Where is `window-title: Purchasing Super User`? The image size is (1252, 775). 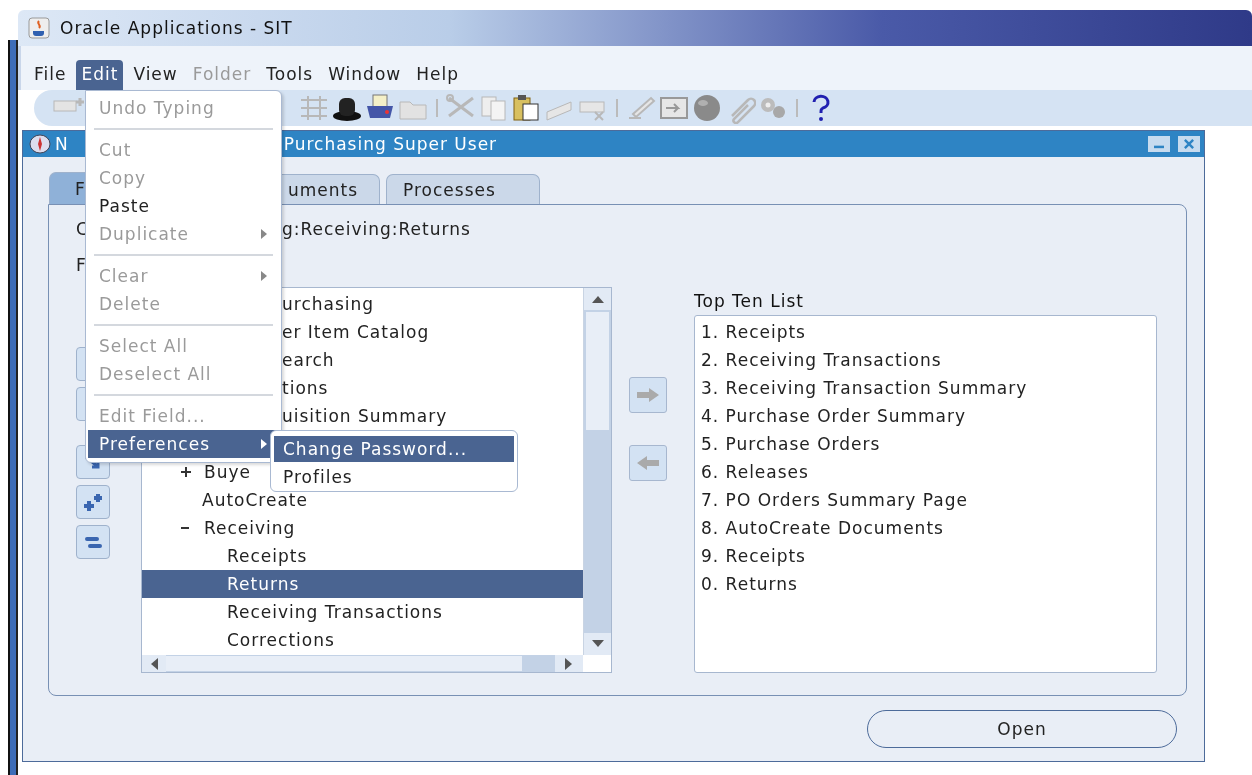
window-title: Purchasing Super User is located at coordinates (390, 144).